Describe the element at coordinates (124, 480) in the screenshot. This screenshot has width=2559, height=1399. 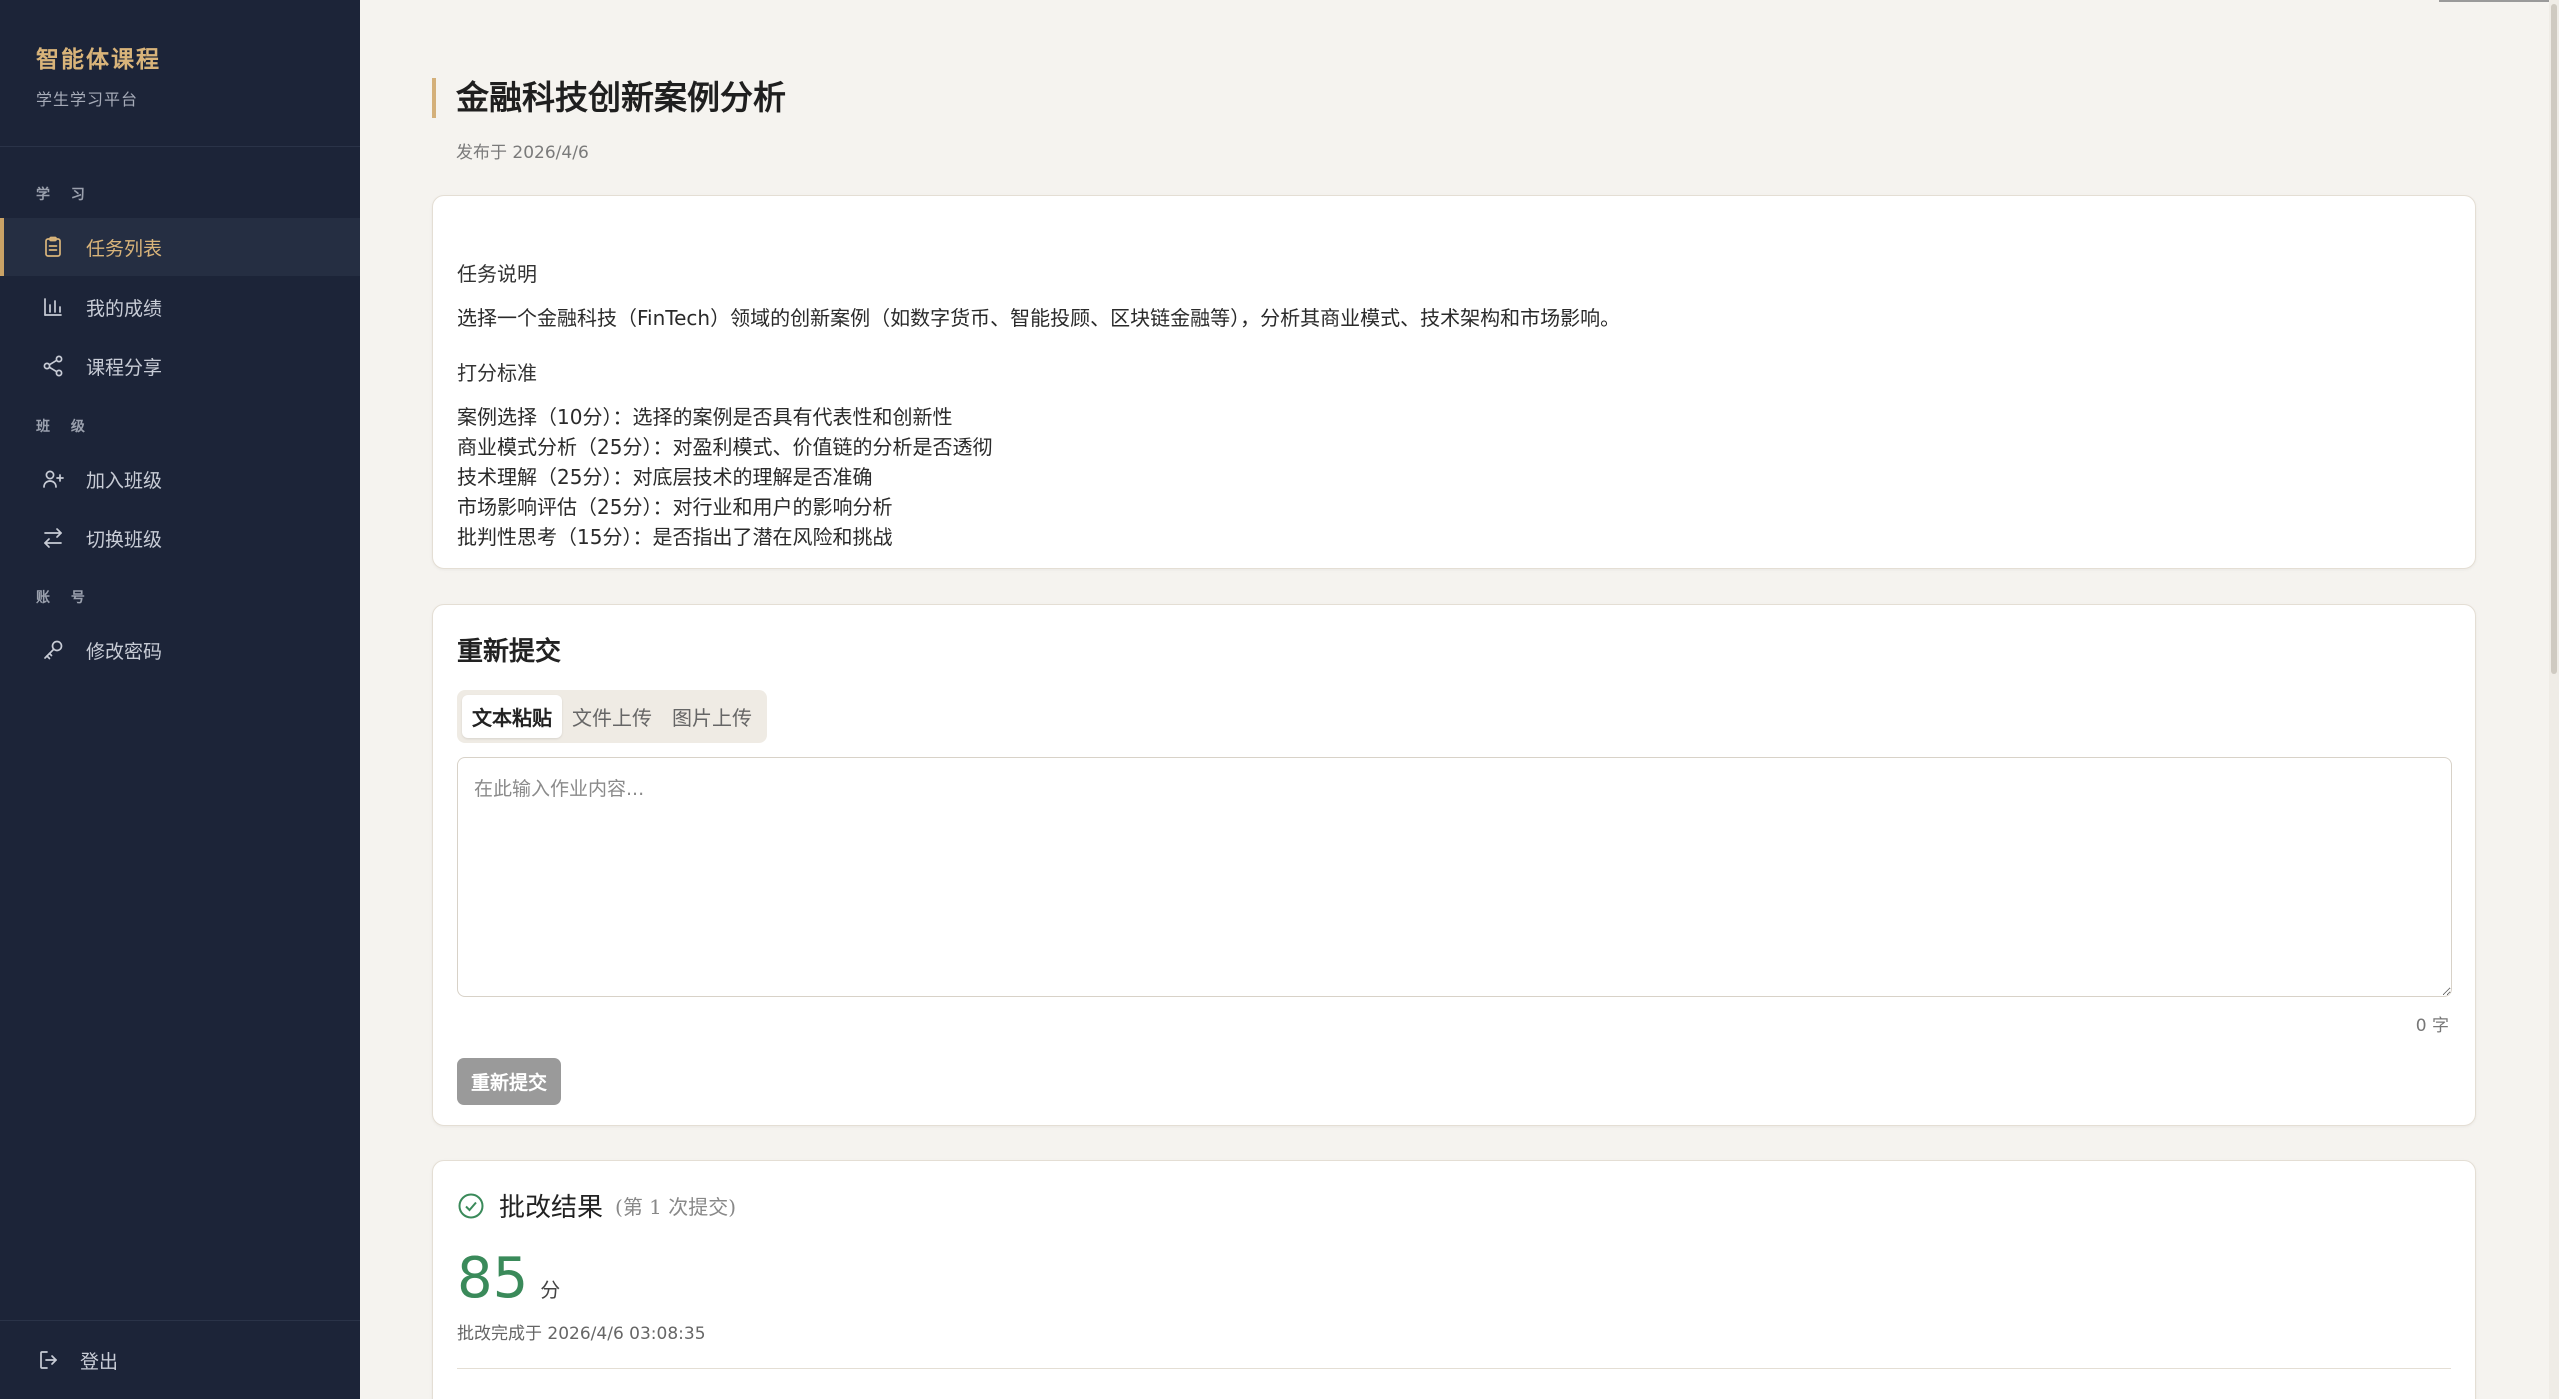
I see `sidebar-item-label: 加入班级` at that location.